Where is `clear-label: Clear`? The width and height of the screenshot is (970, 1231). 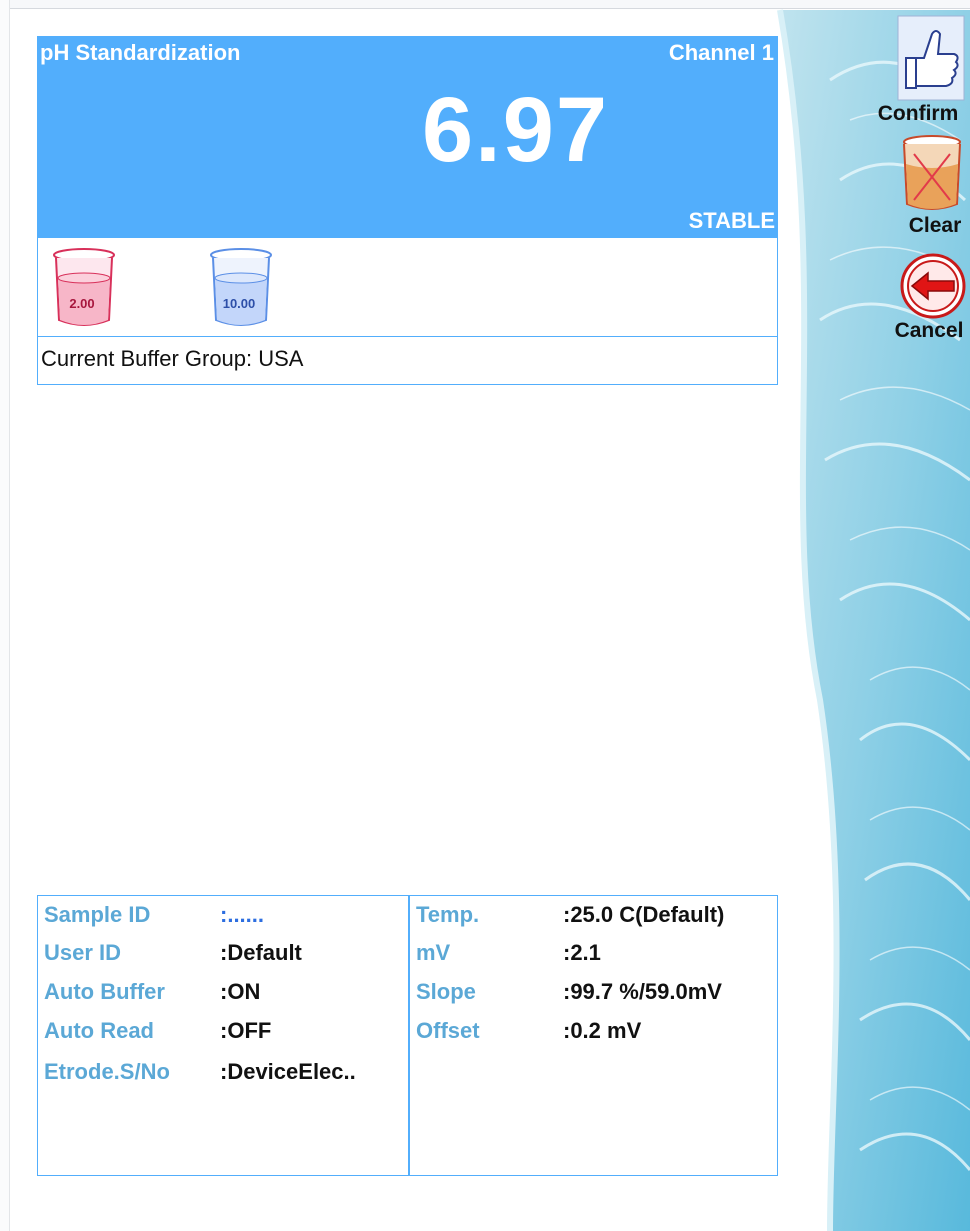 clear-label: Clear is located at coordinates (935, 225).